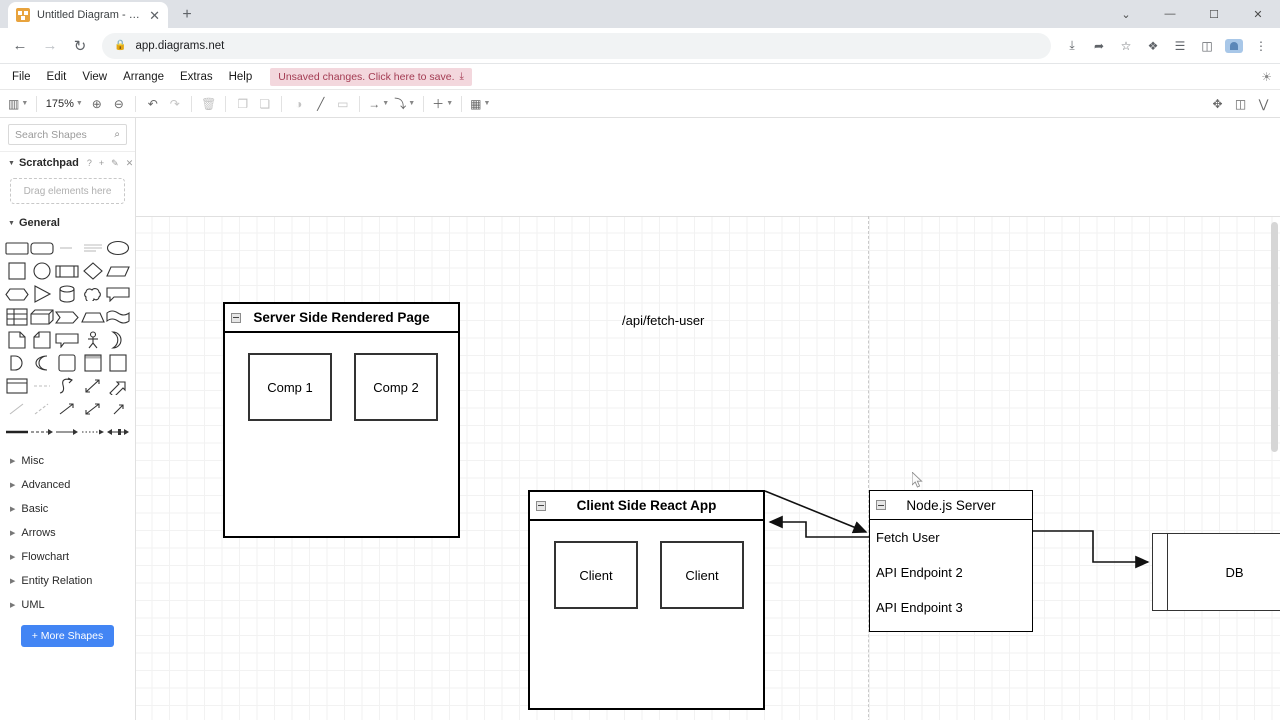 The width and height of the screenshot is (1280, 720). I want to click on db-node: DB, so click(1216, 572).